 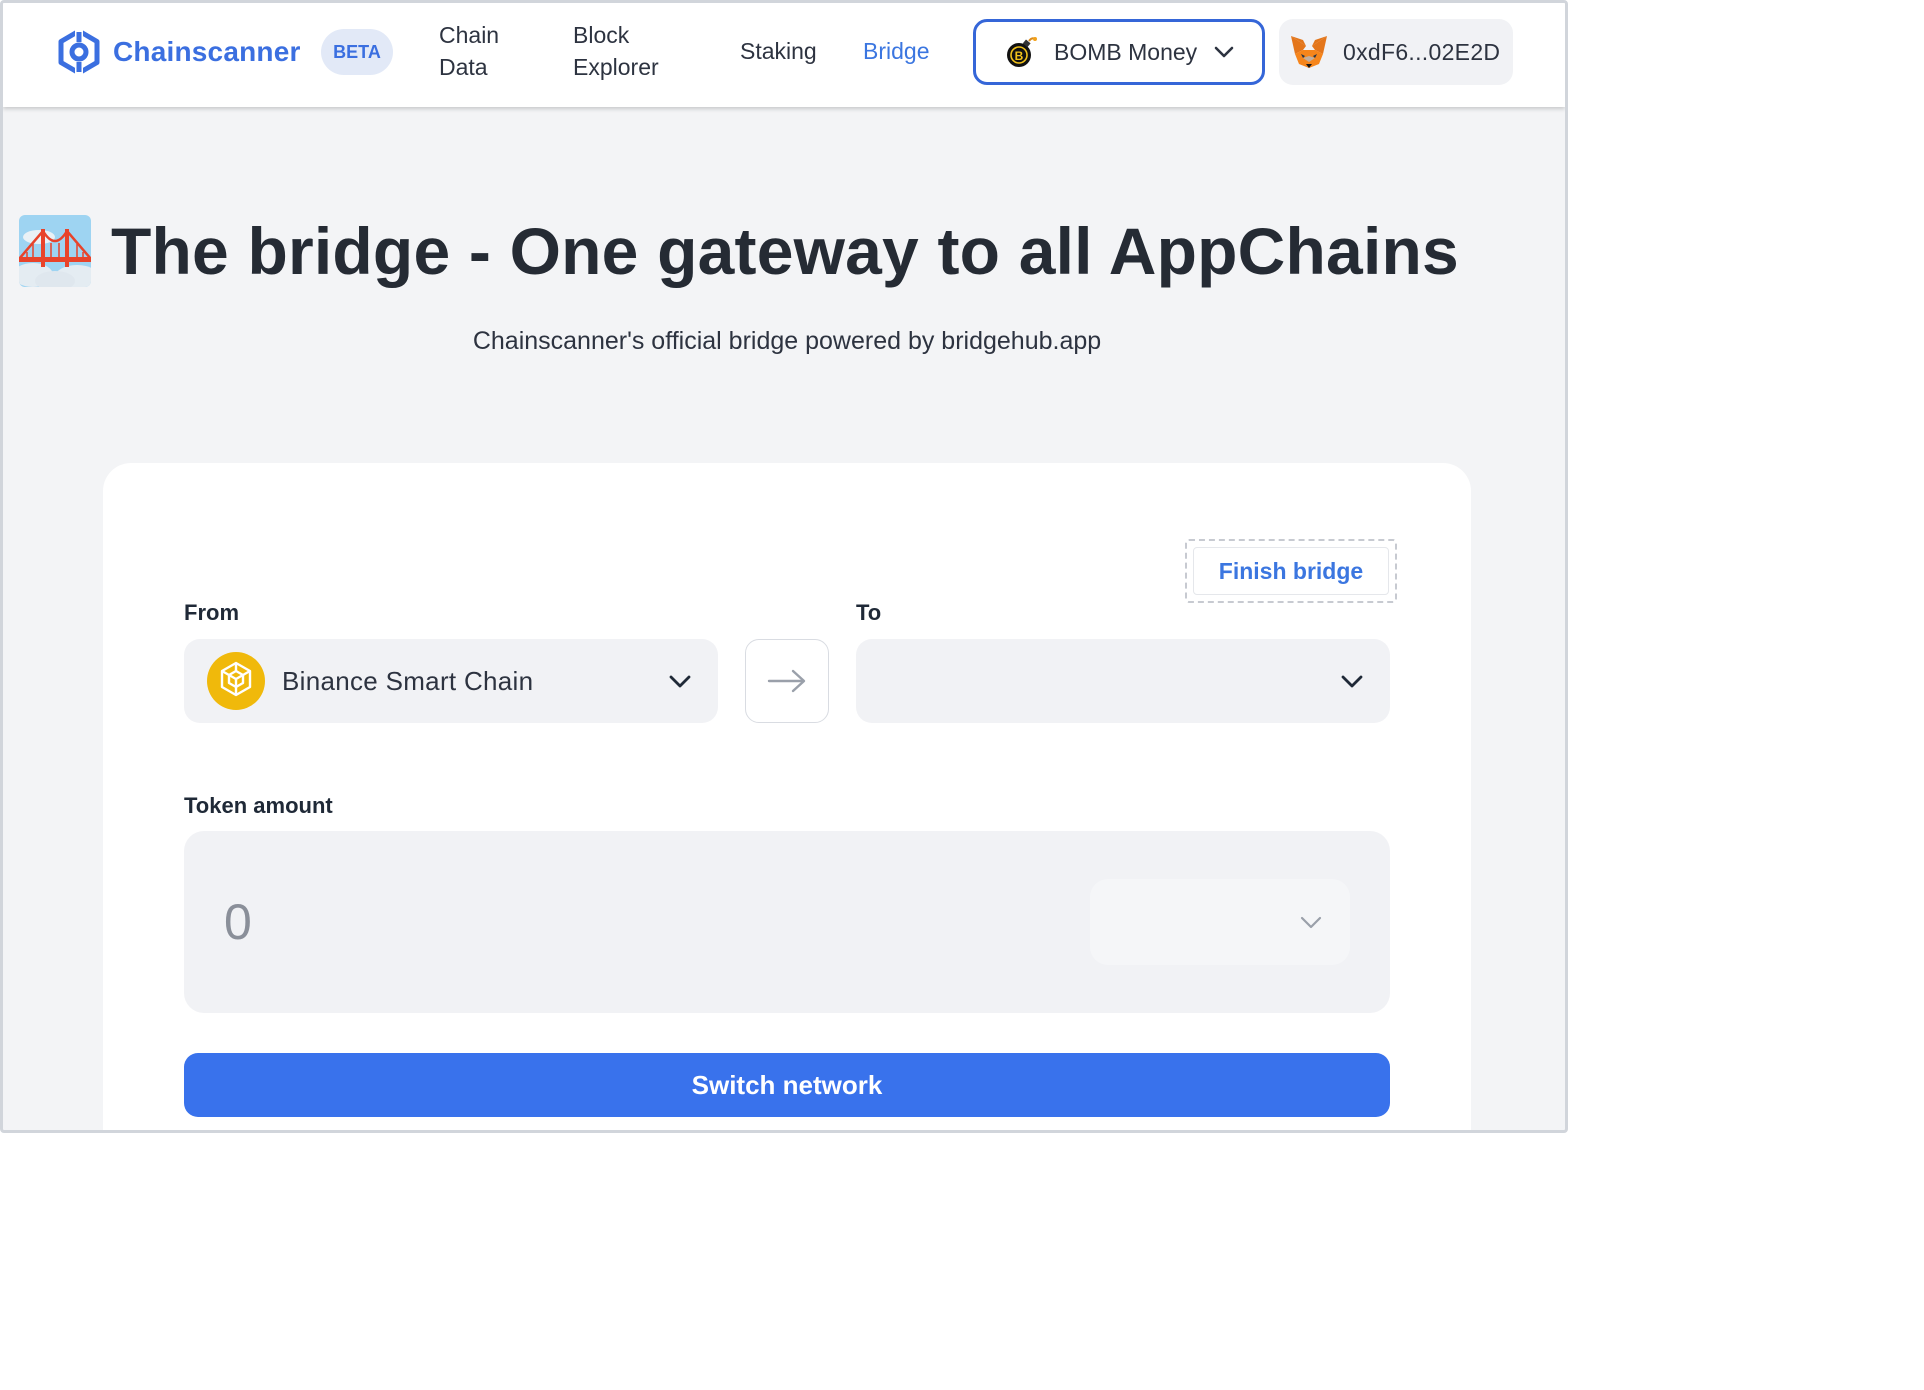 What do you see at coordinates (1123, 681) in the screenshot?
I see `to-chain-select` at bounding box center [1123, 681].